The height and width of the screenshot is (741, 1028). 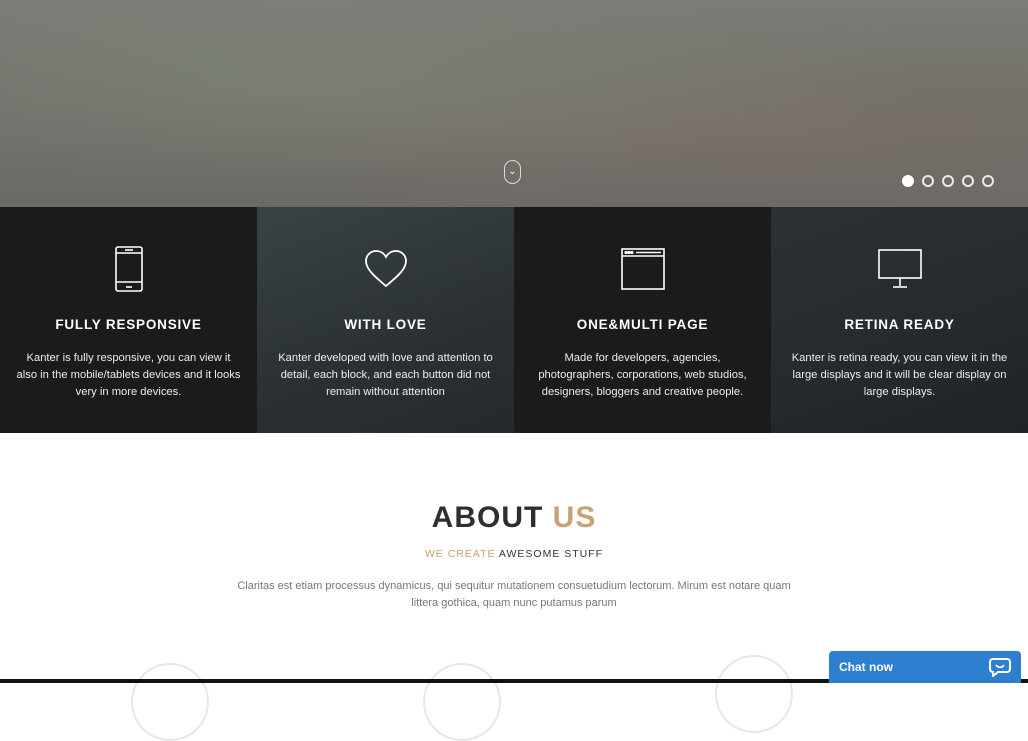 I want to click on about-title-accent: US, so click(x=574, y=517).